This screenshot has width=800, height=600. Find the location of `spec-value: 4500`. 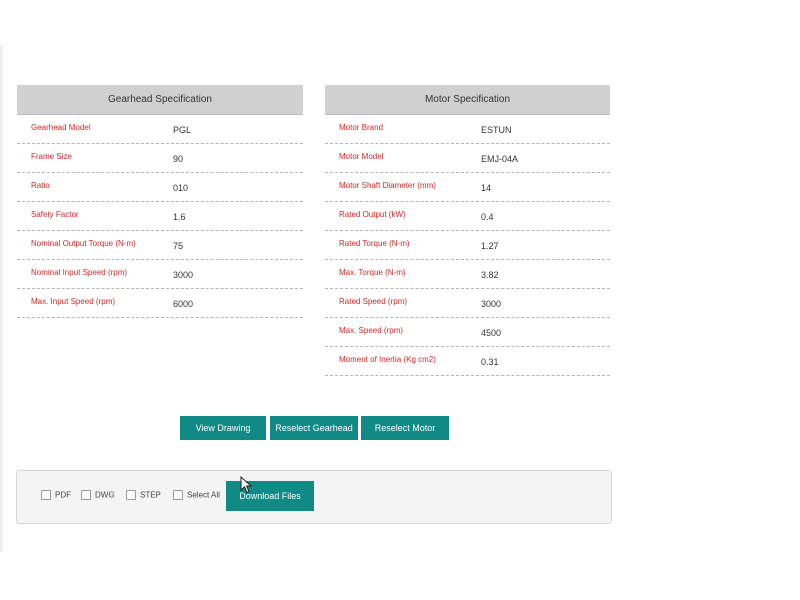

spec-value: 4500 is located at coordinates (491, 333).